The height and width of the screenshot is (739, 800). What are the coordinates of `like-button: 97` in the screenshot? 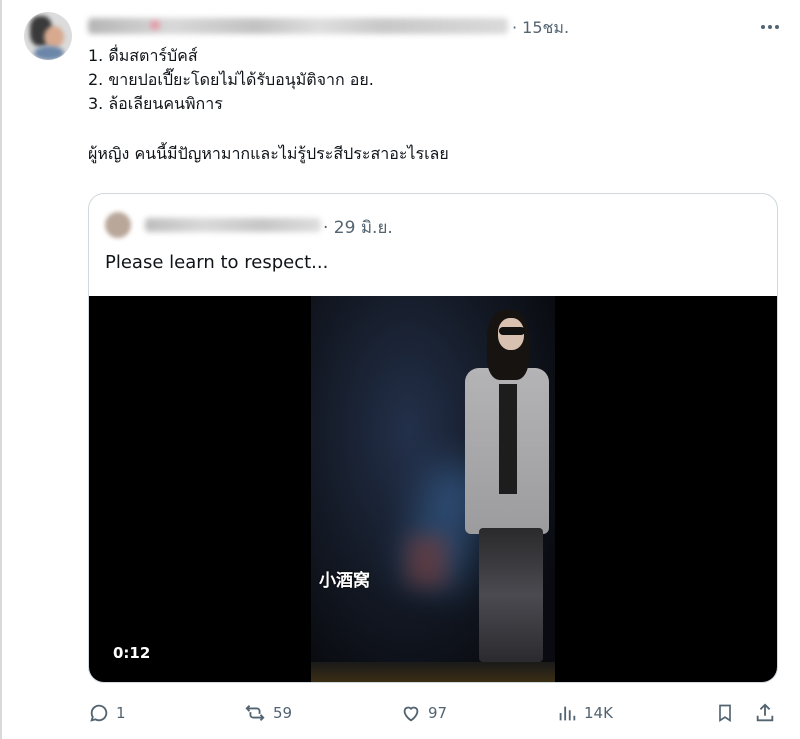 It's located at (423, 713).